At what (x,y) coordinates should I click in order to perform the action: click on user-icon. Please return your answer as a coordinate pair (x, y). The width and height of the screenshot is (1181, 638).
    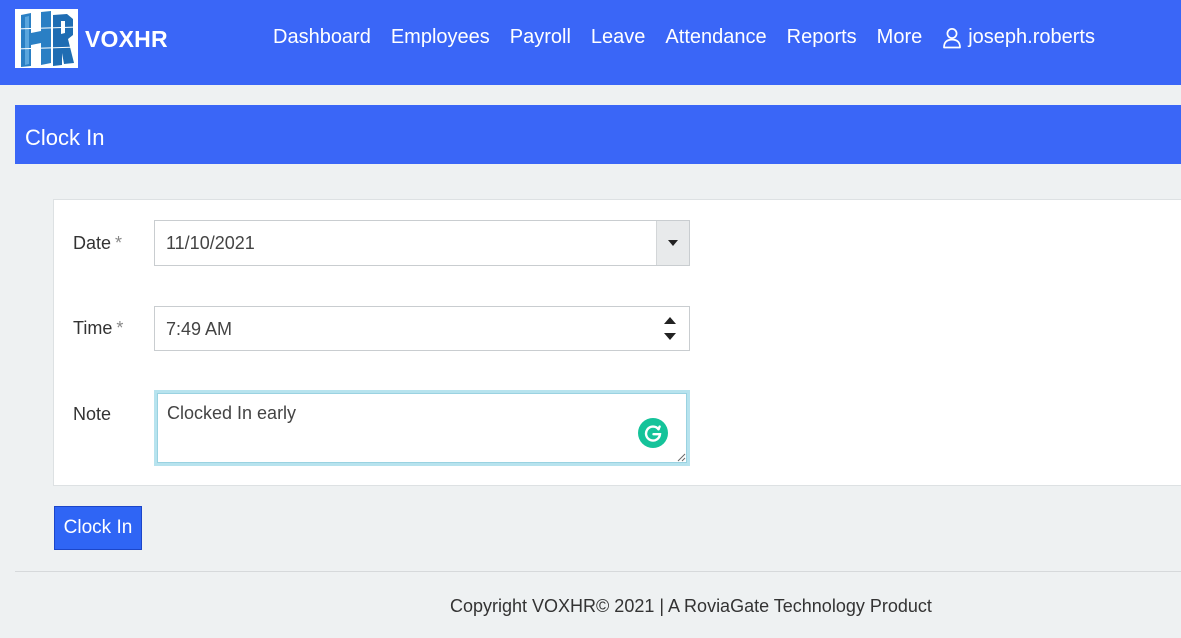
    Looking at the image, I should click on (952, 37).